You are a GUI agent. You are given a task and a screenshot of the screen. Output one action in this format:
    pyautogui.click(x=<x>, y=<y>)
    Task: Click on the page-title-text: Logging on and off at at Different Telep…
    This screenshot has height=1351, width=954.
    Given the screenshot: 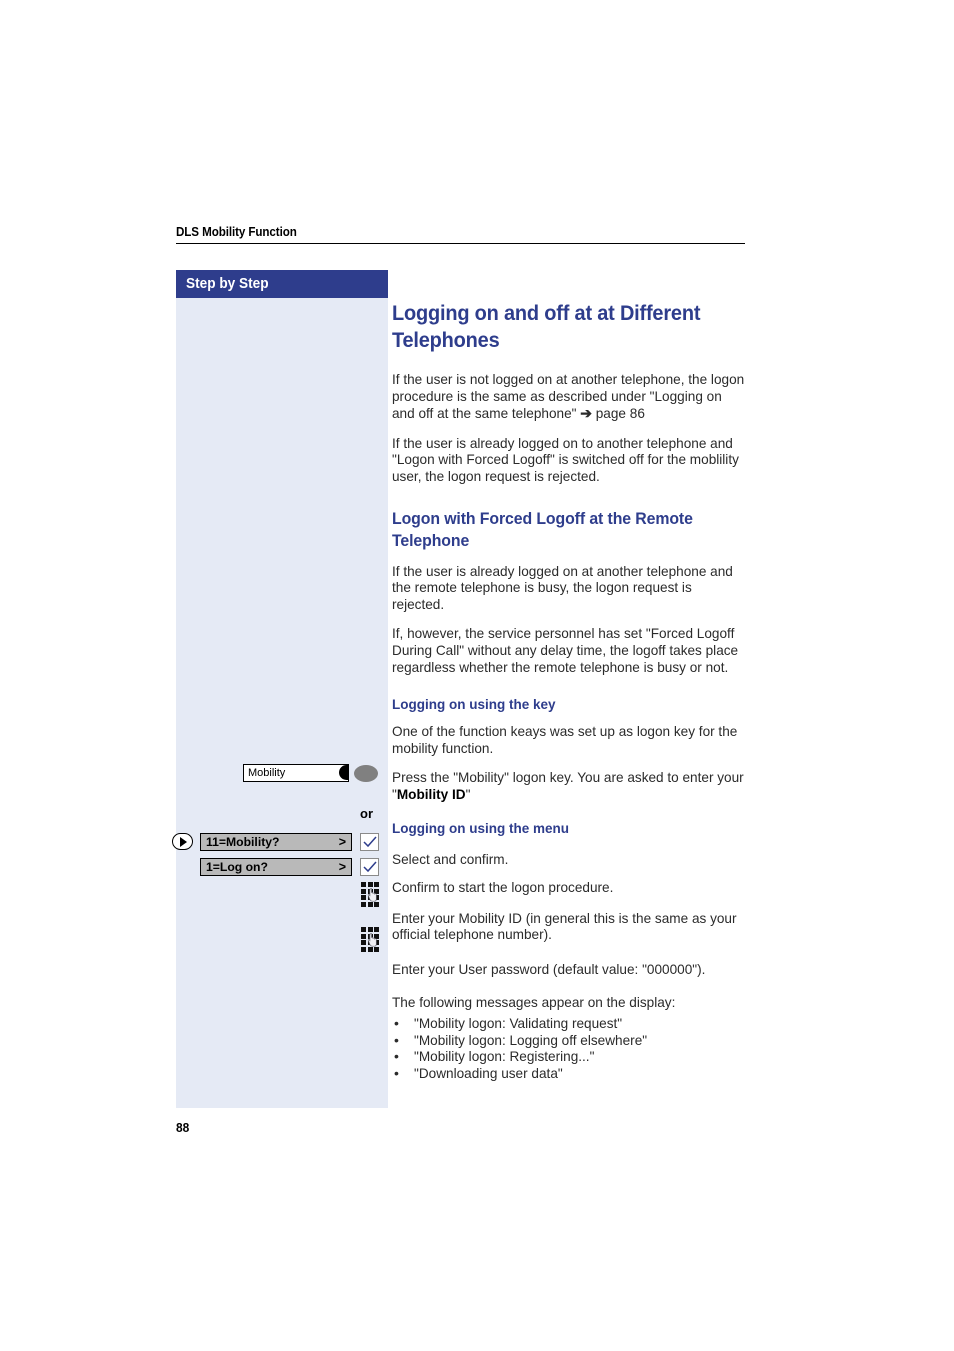 What is the action you would take?
    pyautogui.click(x=546, y=327)
    